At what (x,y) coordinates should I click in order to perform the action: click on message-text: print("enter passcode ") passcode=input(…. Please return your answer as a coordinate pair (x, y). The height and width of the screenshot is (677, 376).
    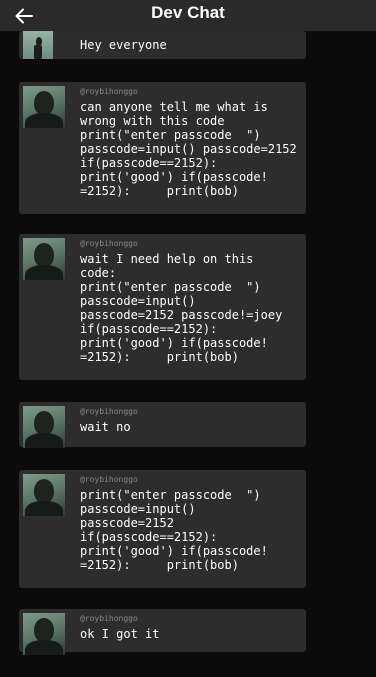
    Looking at the image, I should click on (174, 530).